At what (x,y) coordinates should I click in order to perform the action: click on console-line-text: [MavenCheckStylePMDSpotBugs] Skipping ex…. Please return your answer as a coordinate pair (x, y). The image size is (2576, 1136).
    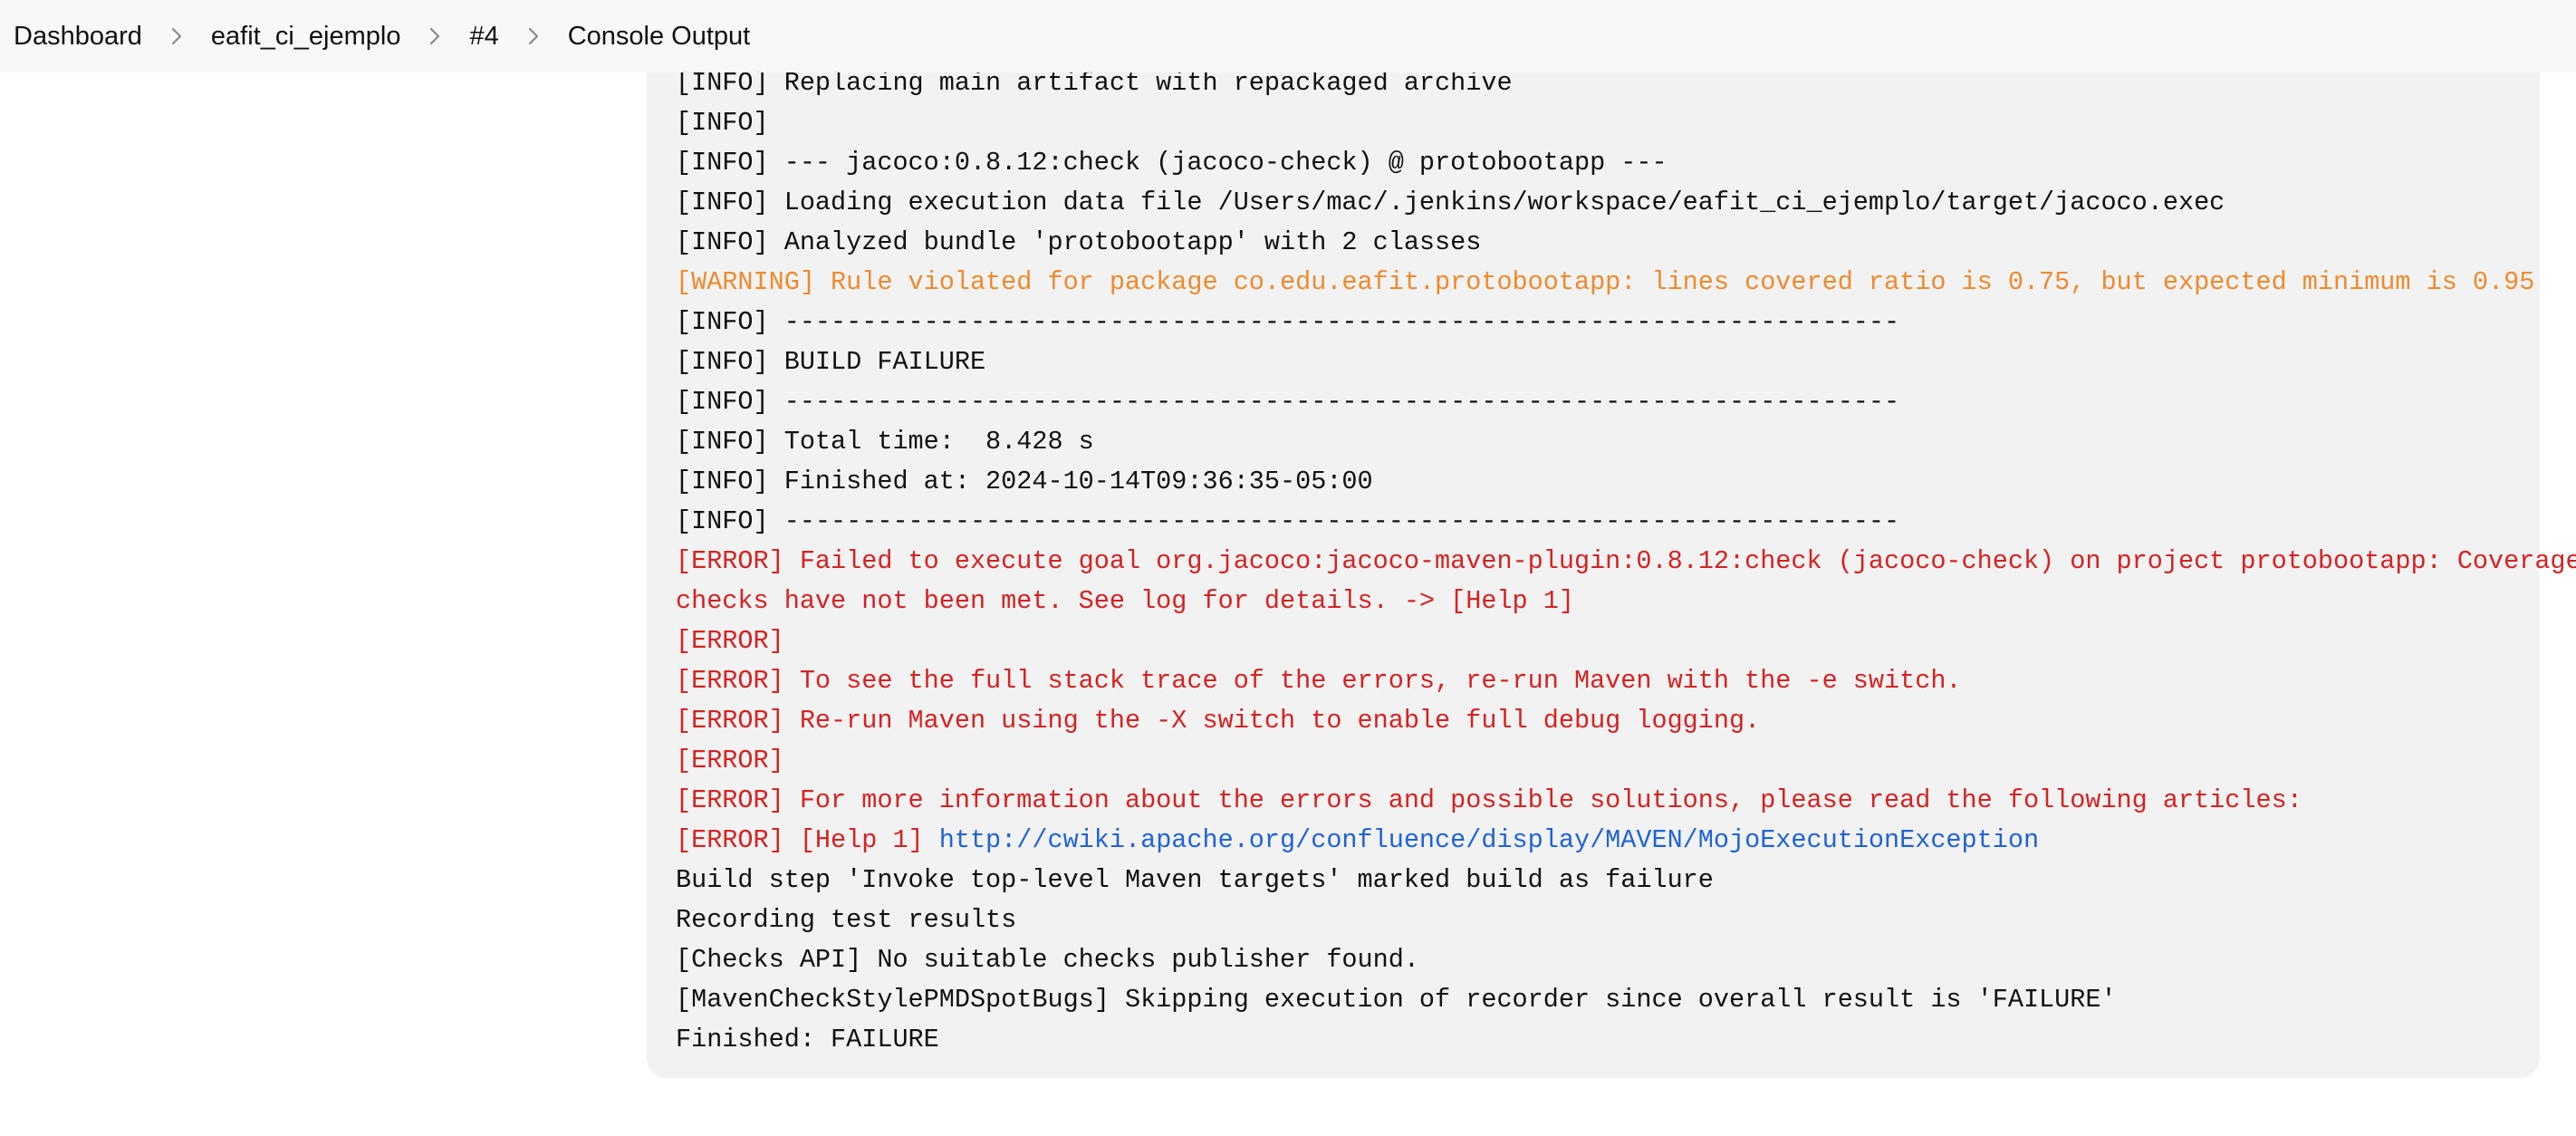
    Looking at the image, I should click on (1396, 1000).